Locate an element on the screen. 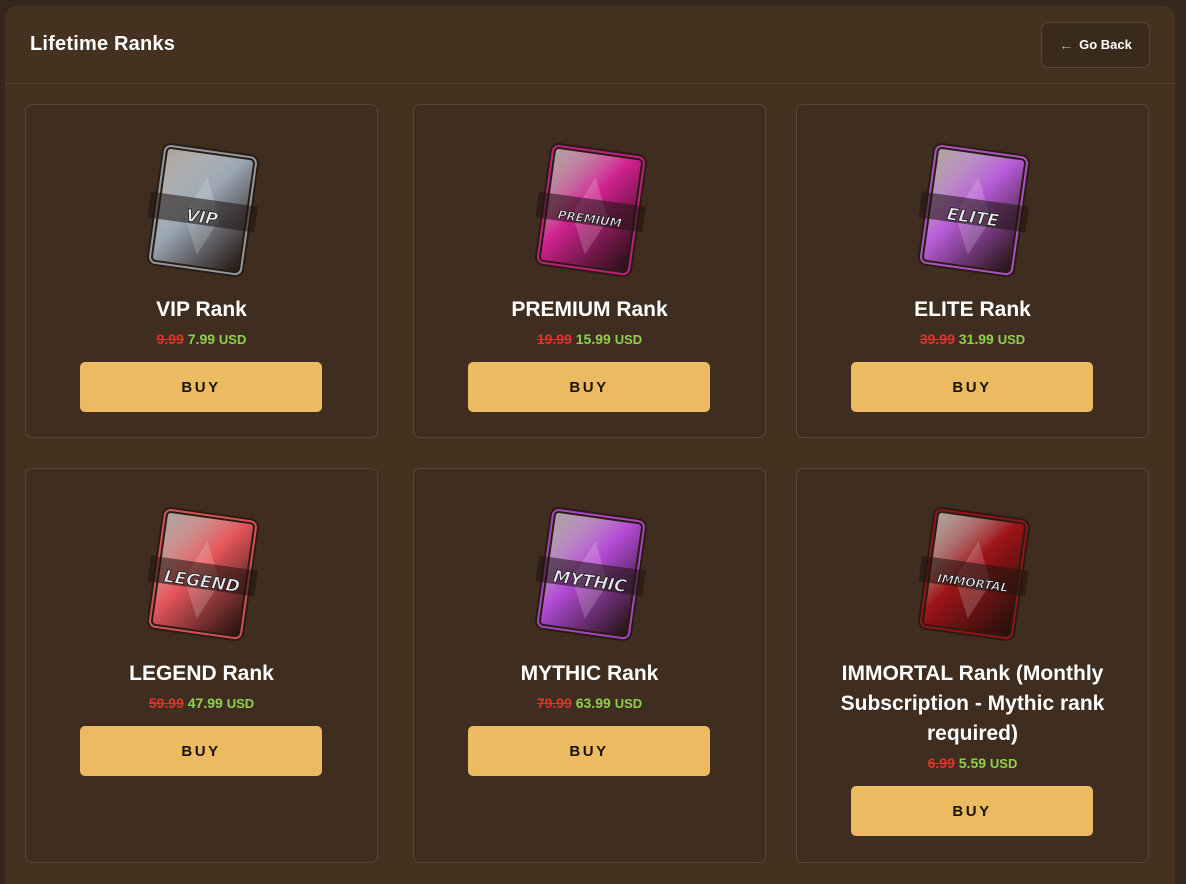 The image size is (1186, 884). new-price: 31.99 is located at coordinates (976, 339).